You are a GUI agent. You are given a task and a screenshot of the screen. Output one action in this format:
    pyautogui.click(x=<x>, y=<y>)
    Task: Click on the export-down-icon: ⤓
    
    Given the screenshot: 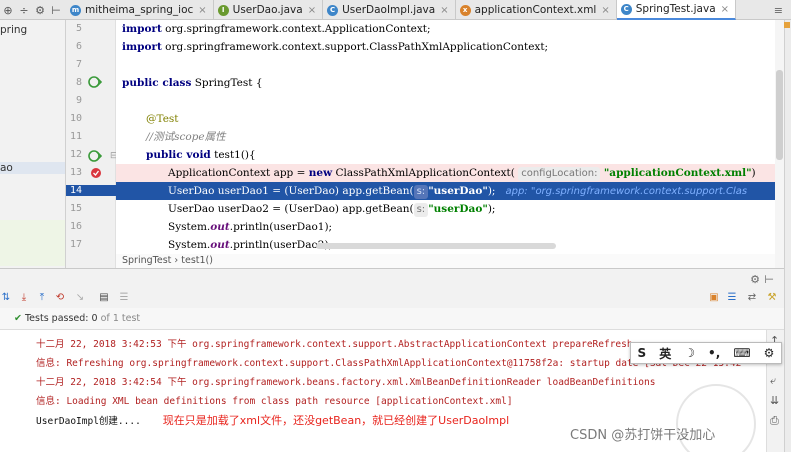 What is the action you would take?
    pyautogui.click(x=24, y=298)
    